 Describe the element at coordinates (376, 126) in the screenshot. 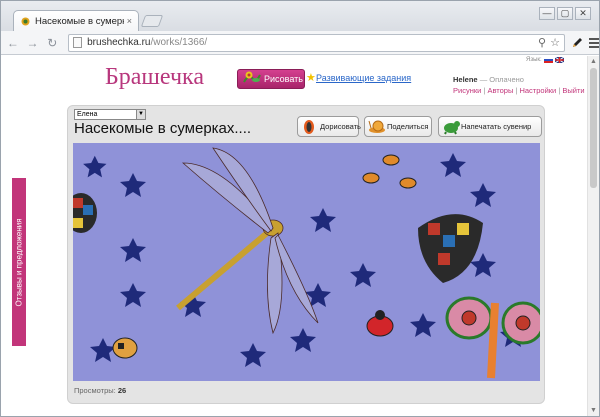

I see `snail-icon` at that location.